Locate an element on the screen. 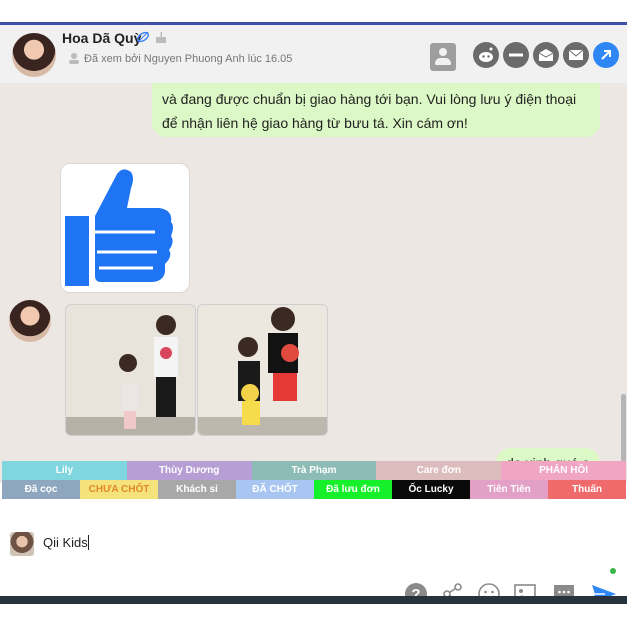 Image resolution: width=627 pixels, height=627 pixels. tag-lily: Lily is located at coordinates (64, 470).